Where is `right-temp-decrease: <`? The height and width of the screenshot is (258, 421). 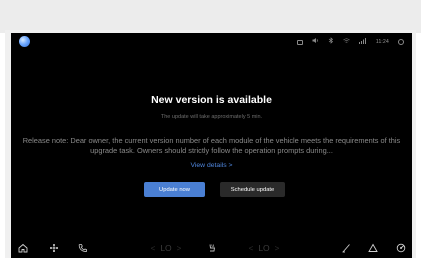
right-temp-decrease: < is located at coordinates (251, 248).